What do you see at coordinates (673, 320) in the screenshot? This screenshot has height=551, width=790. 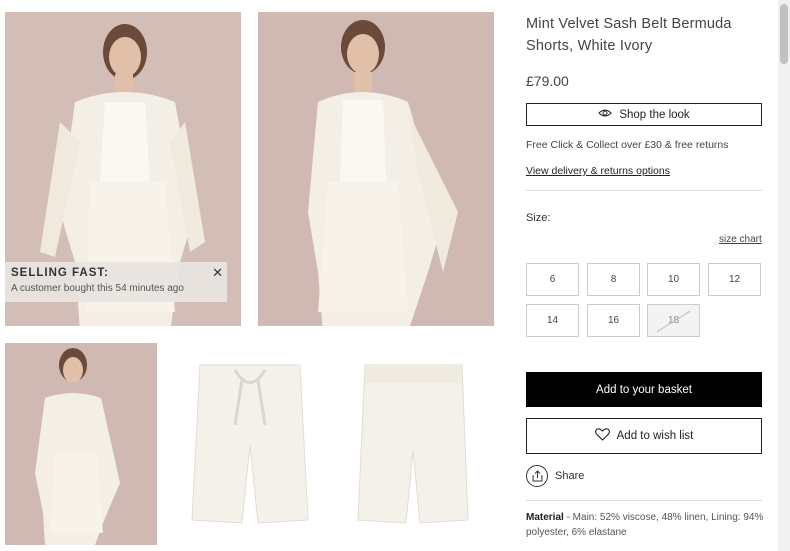 I see `size-option-18: 18` at bounding box center [673, 320].